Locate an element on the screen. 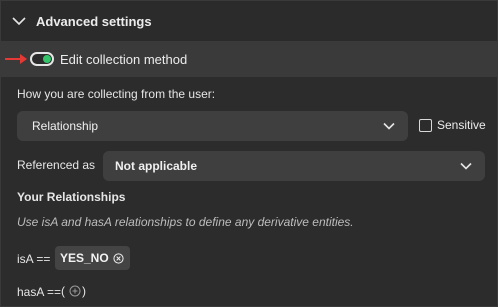  hasa-paren-open: ( is located at coordinates (63, 291).